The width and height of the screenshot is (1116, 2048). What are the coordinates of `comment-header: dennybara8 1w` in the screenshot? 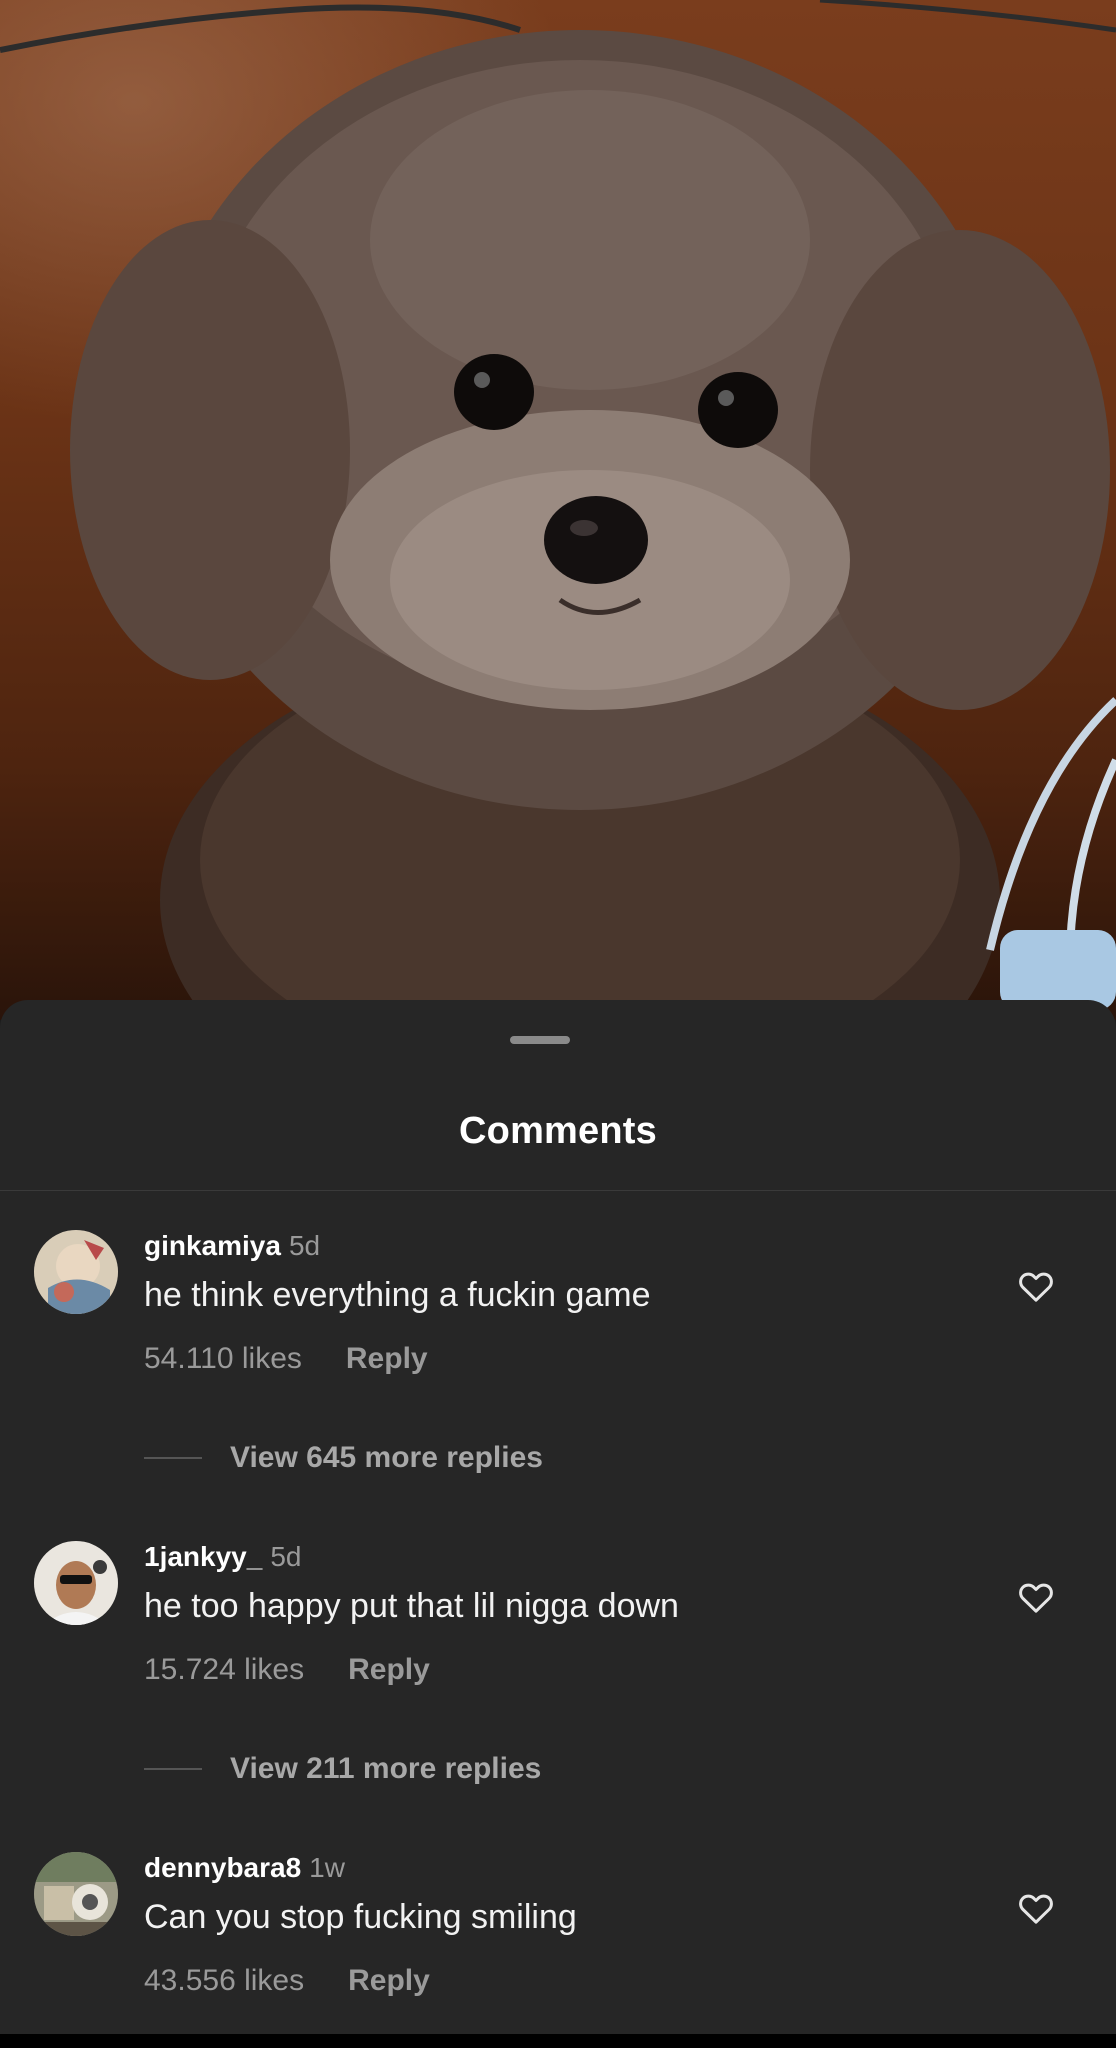 It's located at (244, 1868).